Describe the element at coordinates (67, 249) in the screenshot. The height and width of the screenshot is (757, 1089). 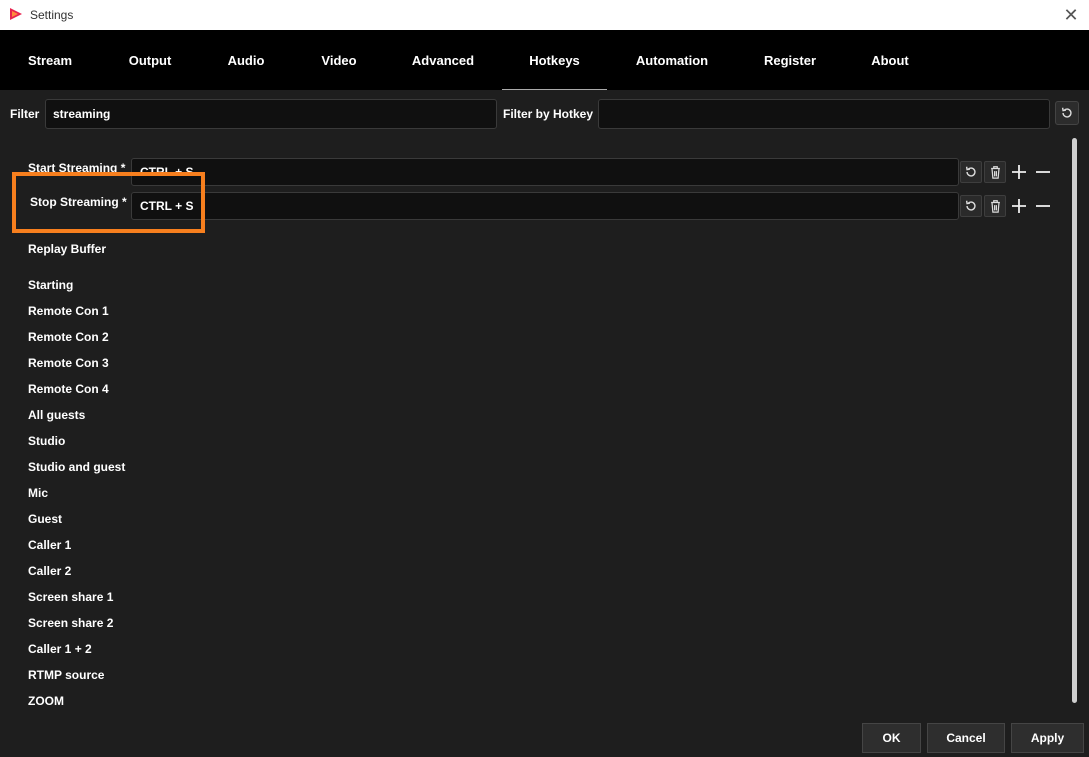
I see `list-item: Replay Buffer` at that location.